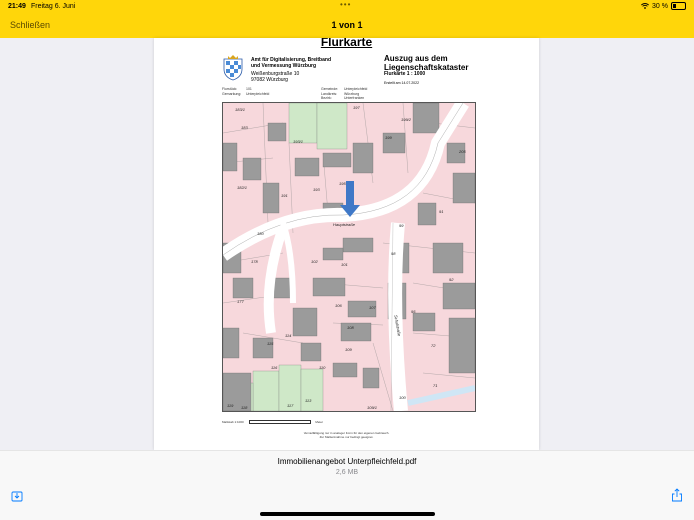 Image resolution: width=694 pixels, height=520 pixels. I want to click on parcel-number: 114, so click(288, 335).